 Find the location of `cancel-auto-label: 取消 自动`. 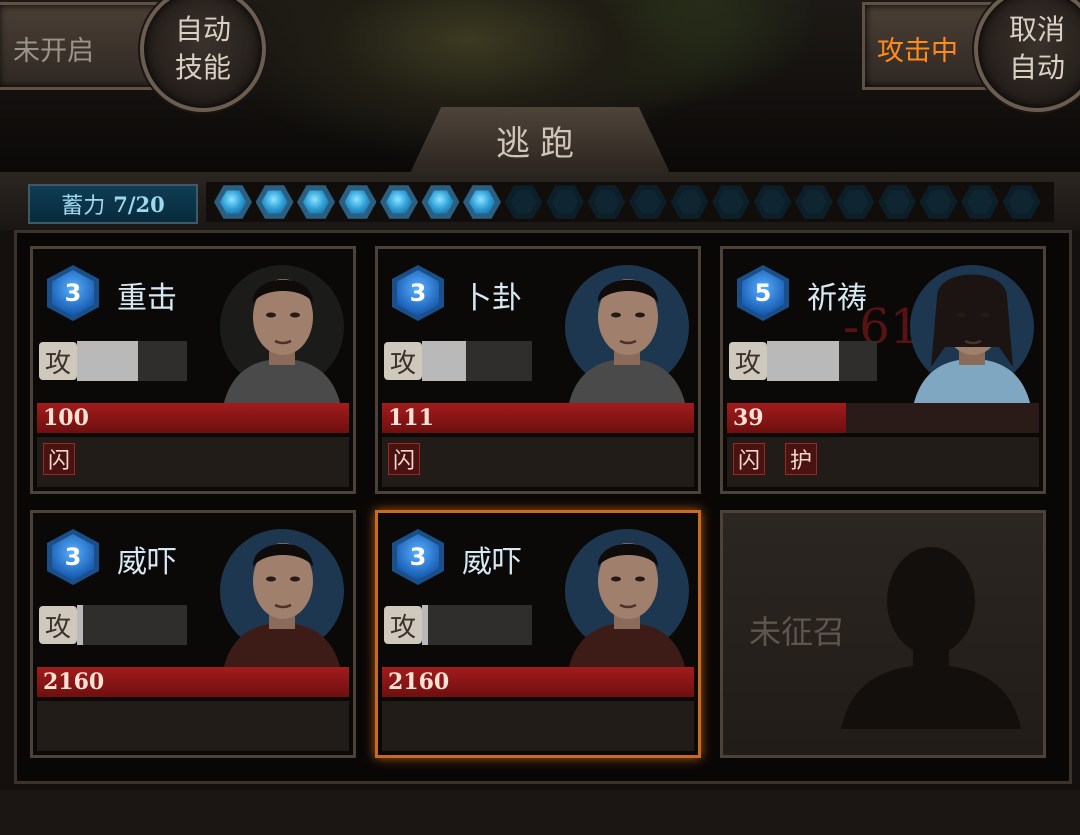

cancel-auto-label: 取消 自动 is located at coordinates (1036, 48).